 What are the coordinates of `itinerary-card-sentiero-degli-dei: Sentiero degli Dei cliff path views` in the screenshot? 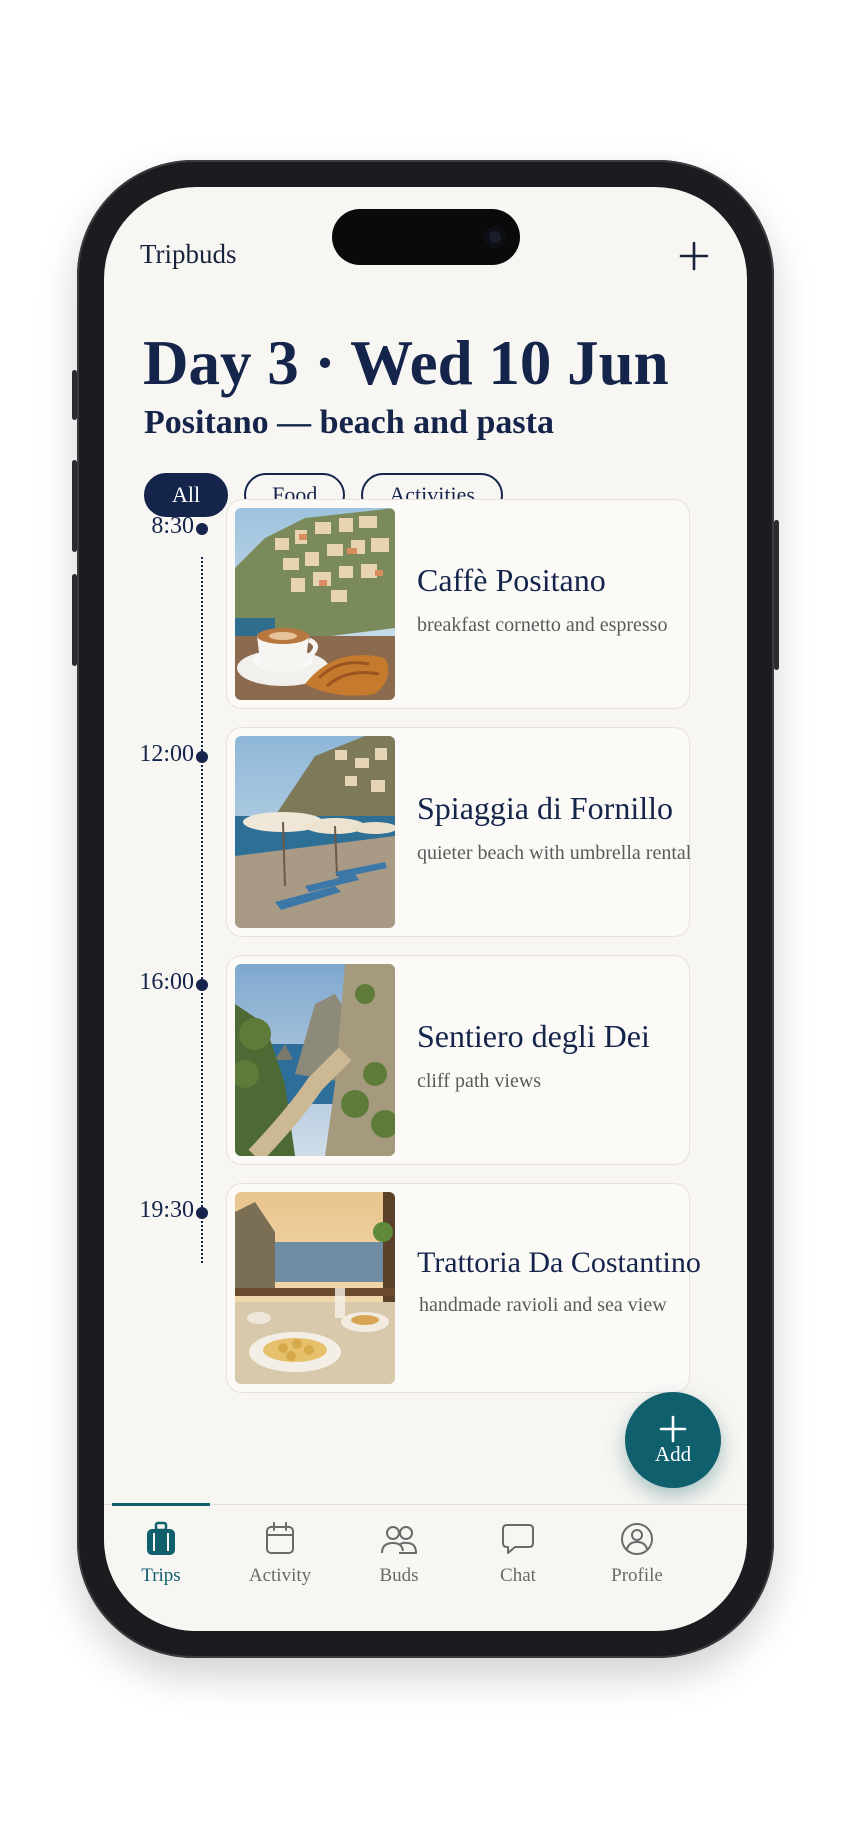 It's located at (458, 1060).